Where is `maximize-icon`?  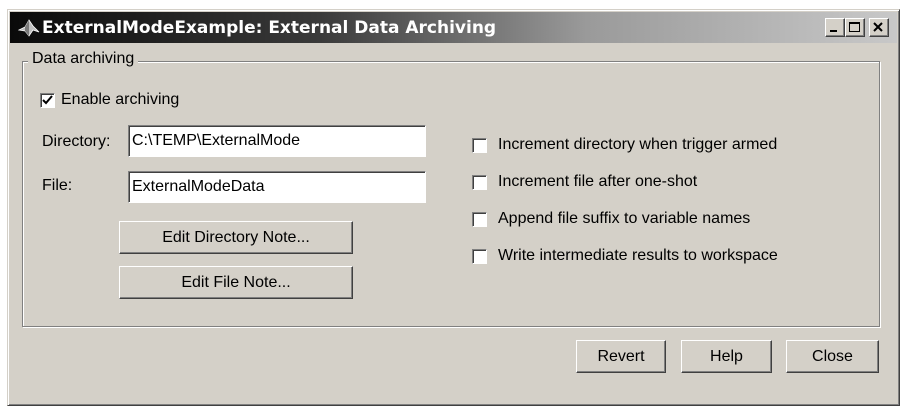
maximize-icon is located at coordinates (854, 27).